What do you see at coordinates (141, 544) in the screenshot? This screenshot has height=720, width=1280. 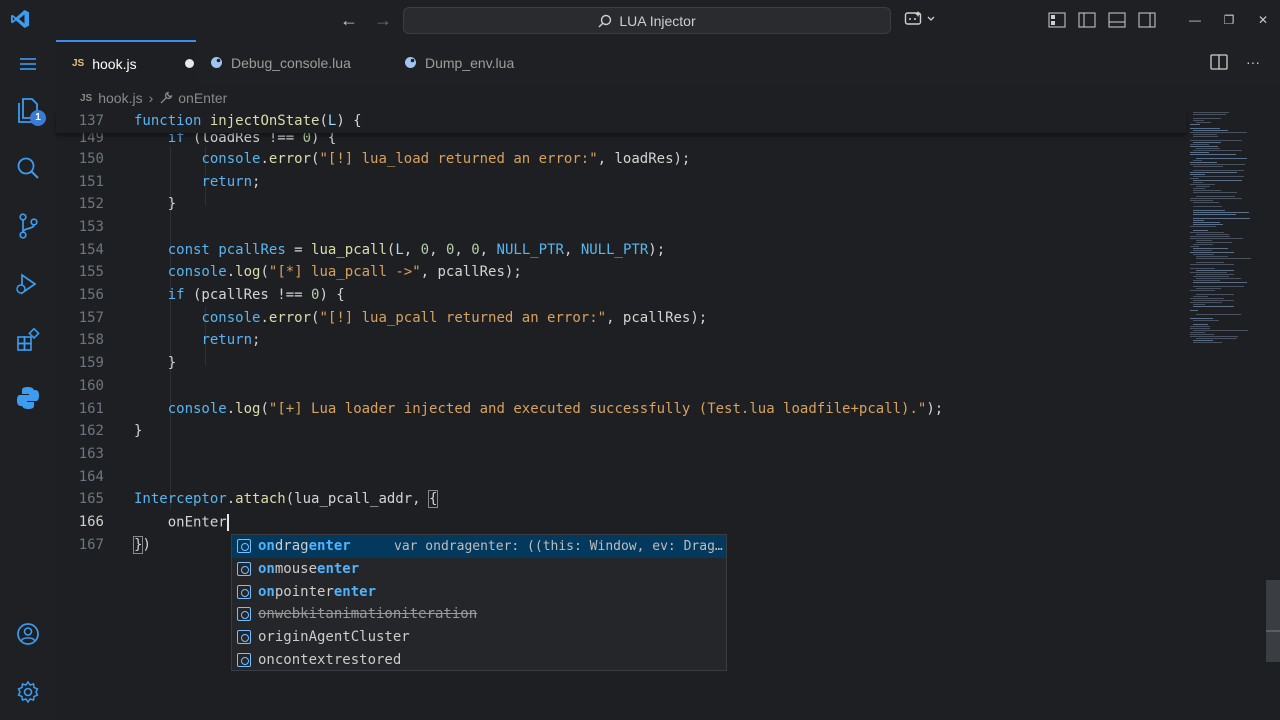 I see `code-line: })` at bounding box center [141, 544].